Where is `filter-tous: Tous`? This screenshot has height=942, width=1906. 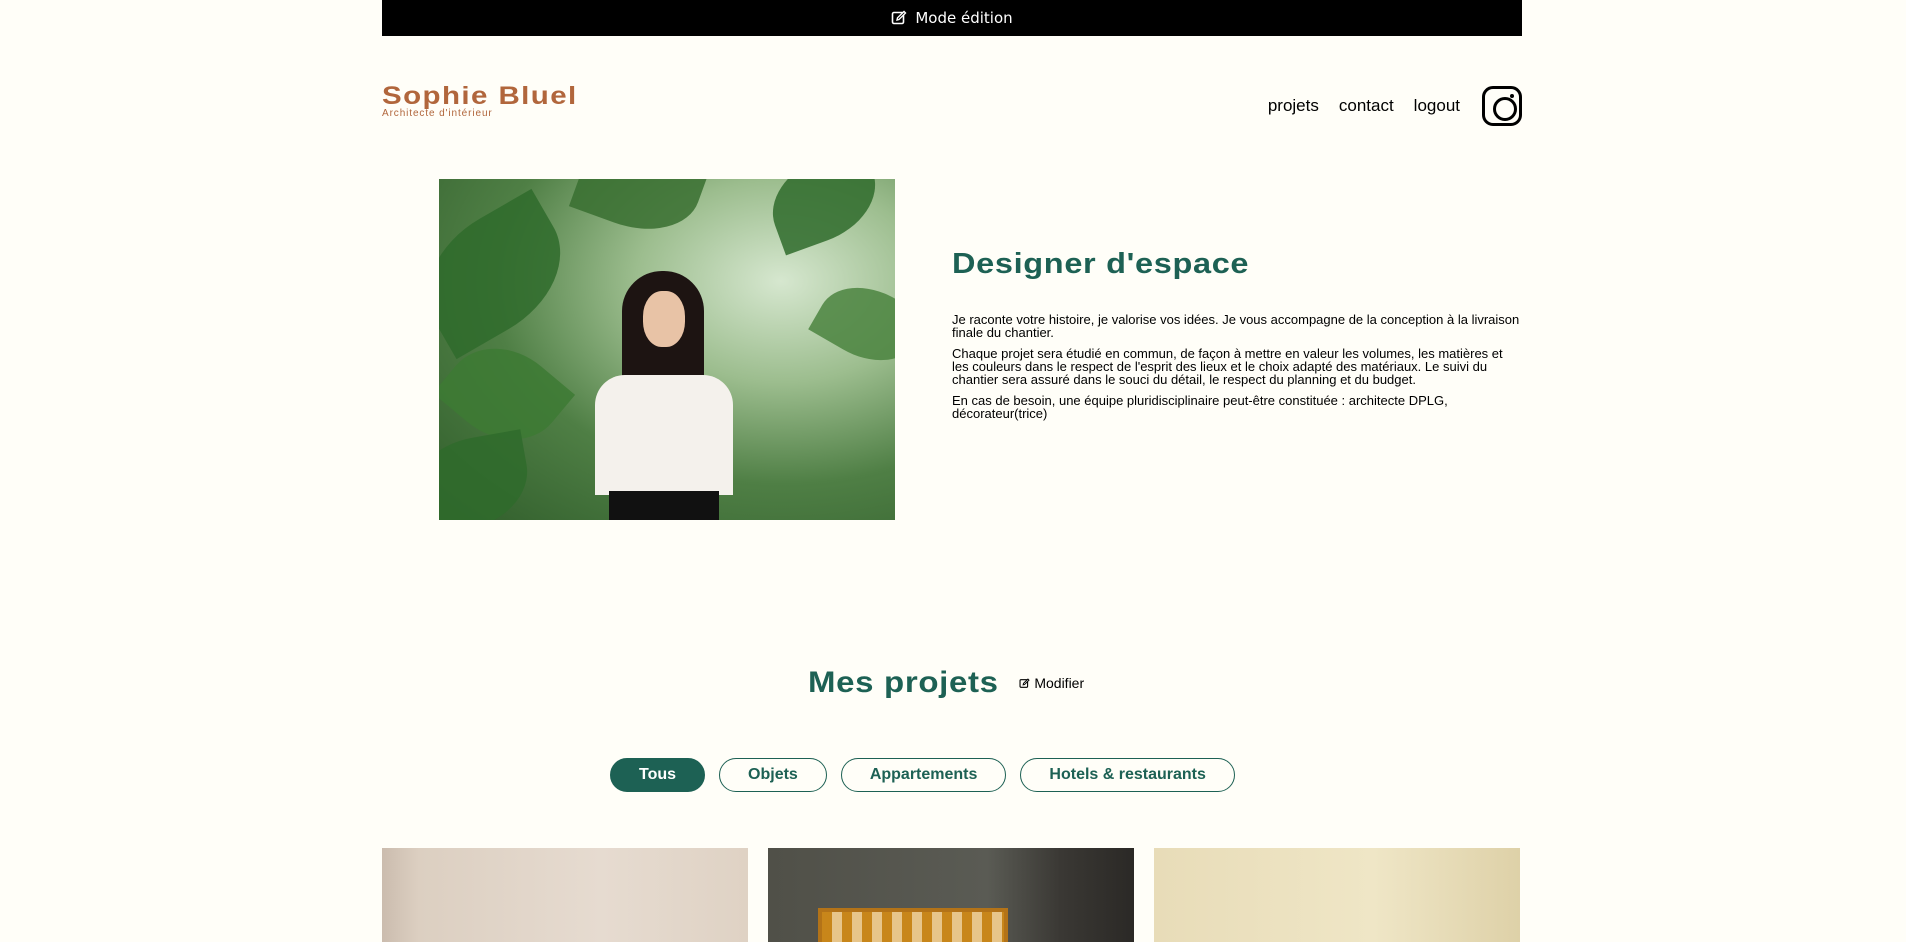
filter-tous: Tous is located at coordinates (658, 775).